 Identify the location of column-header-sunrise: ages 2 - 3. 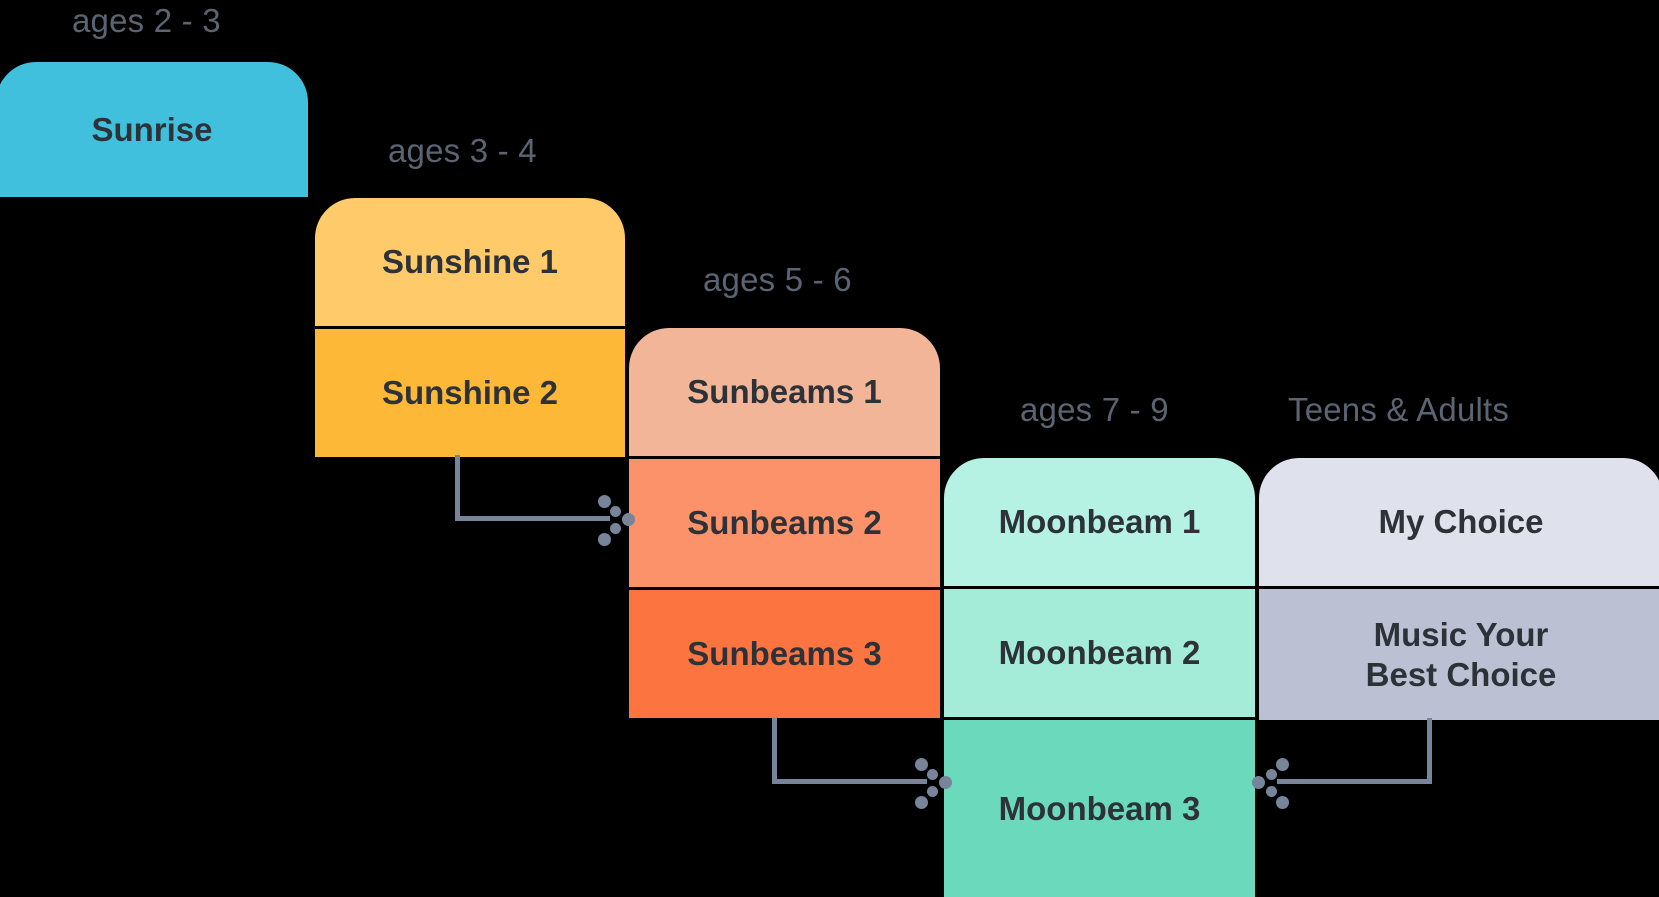
(146, 20).